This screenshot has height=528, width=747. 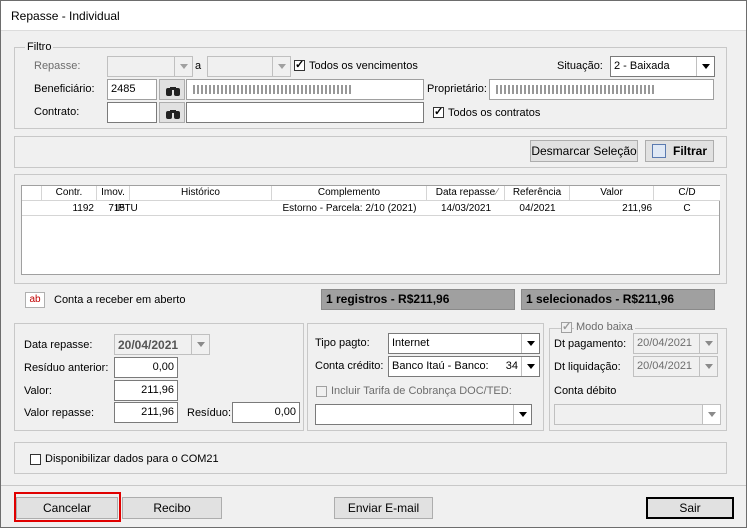 I want to click on proprietario-label: Proprietário:, so click(x=457, y=89).